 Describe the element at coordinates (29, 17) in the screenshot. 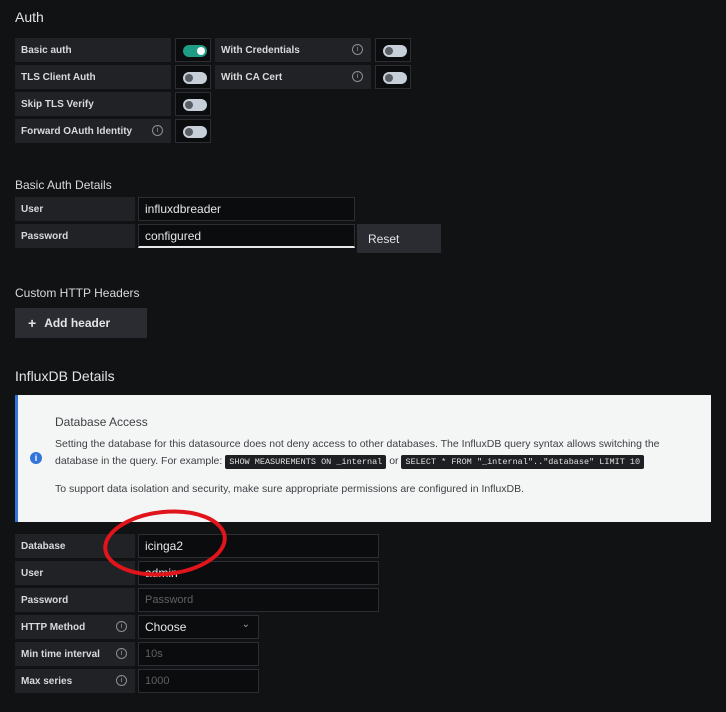

I see `auth-title: Auth` at that location.